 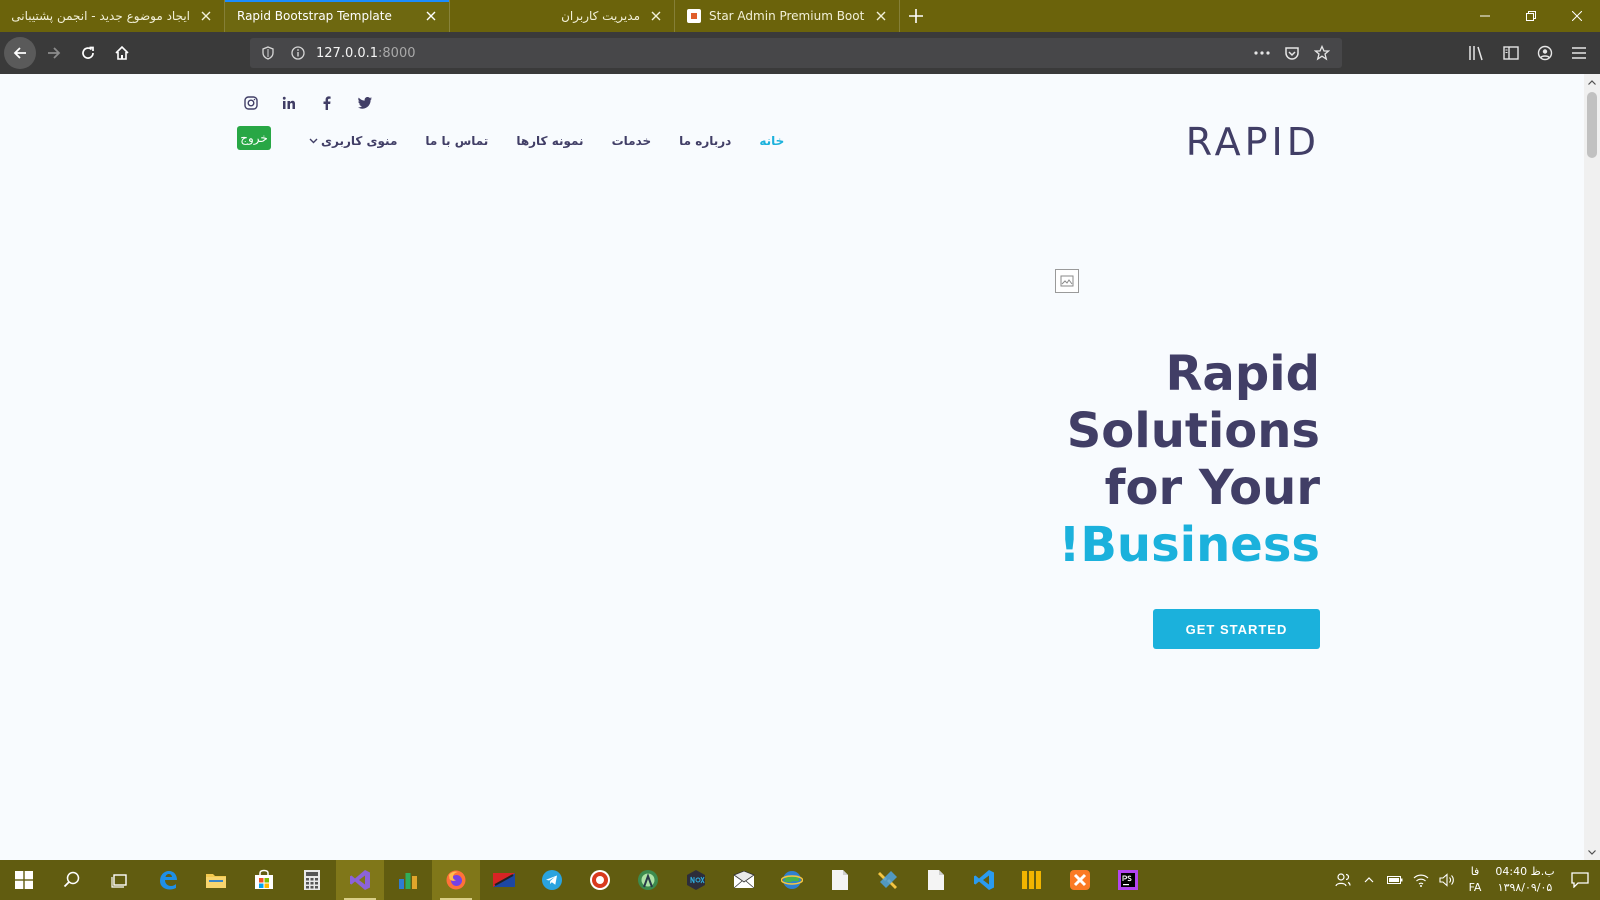 What do you see at coordinates (88, 53) in the screenshot?
I see `reload-button` at bounding box center [88, 53].